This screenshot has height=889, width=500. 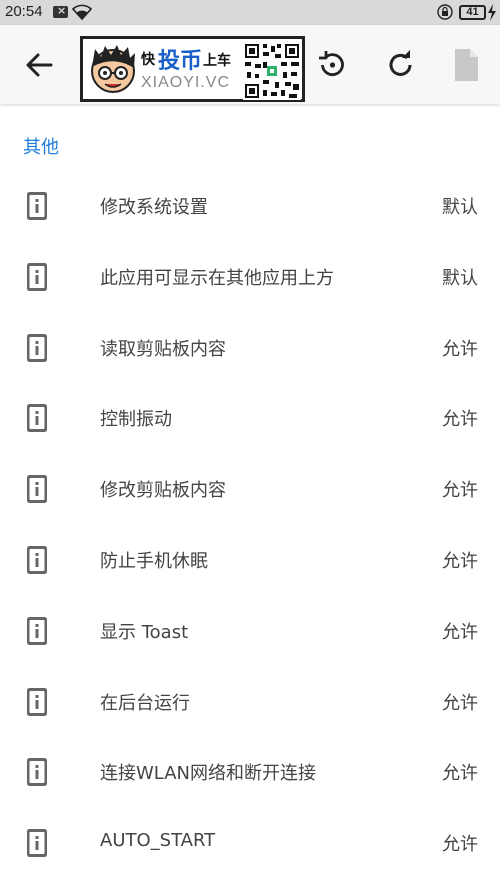 What do you see at coordinates (148, 60) in the screenshot?
I see `banner-text-fast: 快` at bounding box center [148, 60].